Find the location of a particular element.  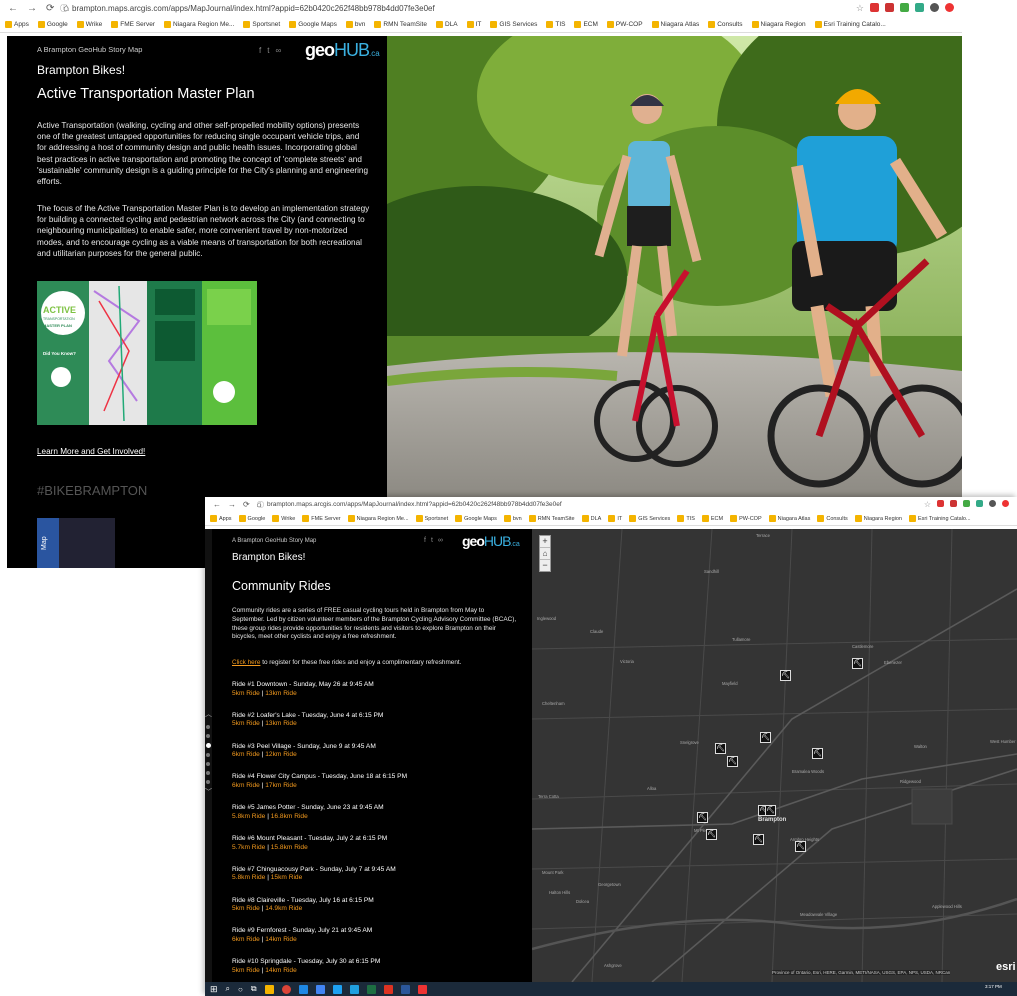

nav-dot-active is located at coordinates (208, 745).